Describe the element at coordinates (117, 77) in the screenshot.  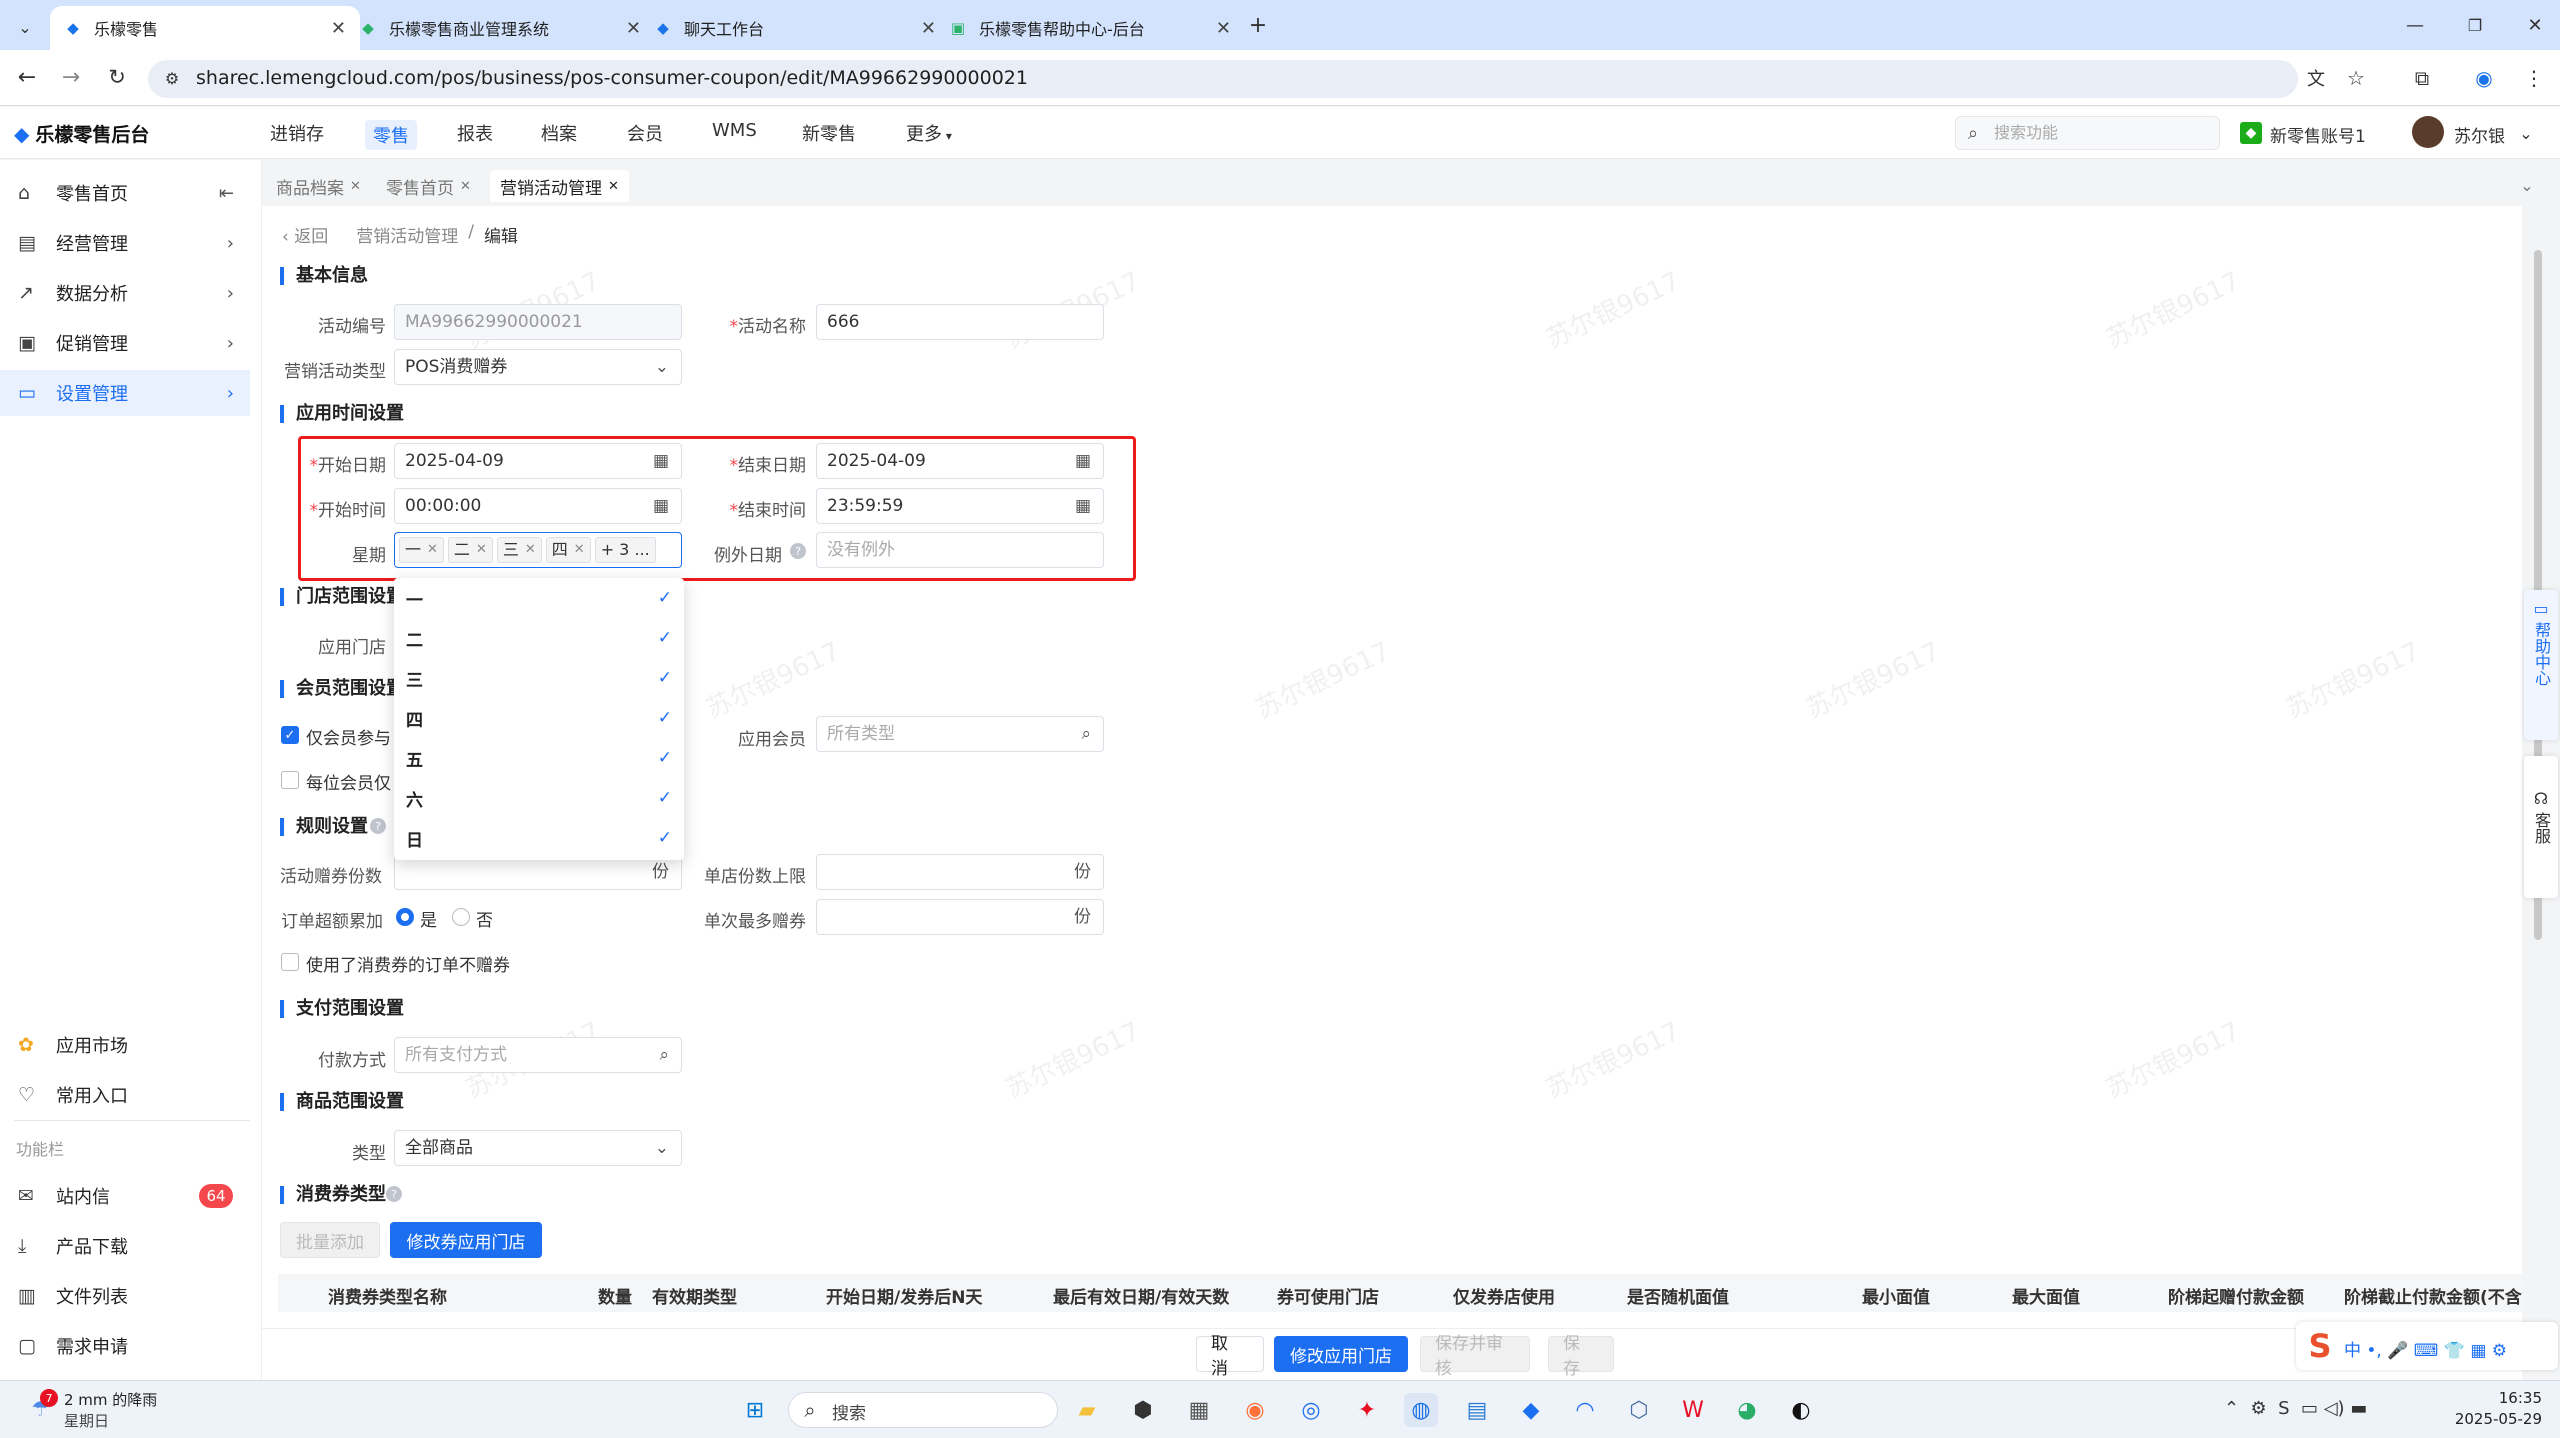
I see `reload-icon: ↻` at that location.